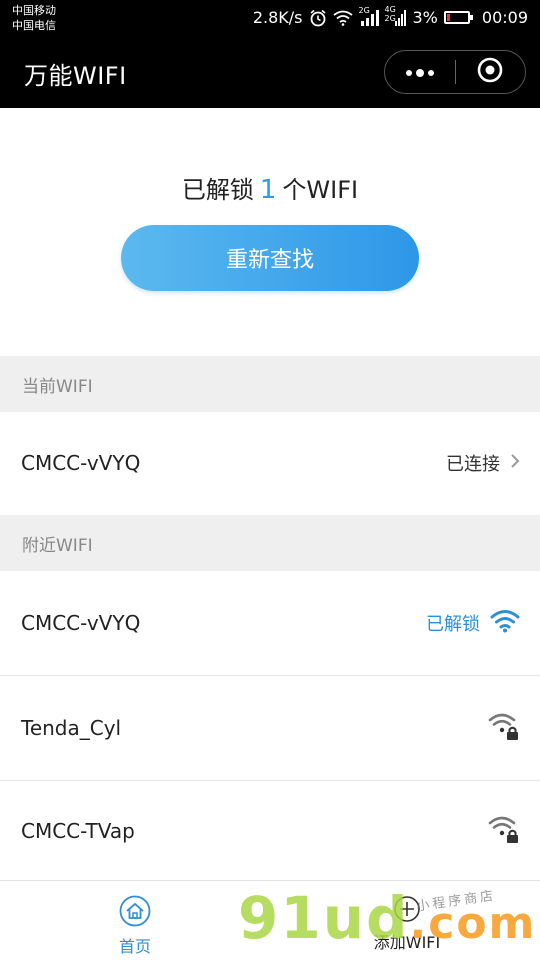  Describe the element at coordinates (270, 73) in the screenshot. I see `title-bar: 万能WIFI` at that location.